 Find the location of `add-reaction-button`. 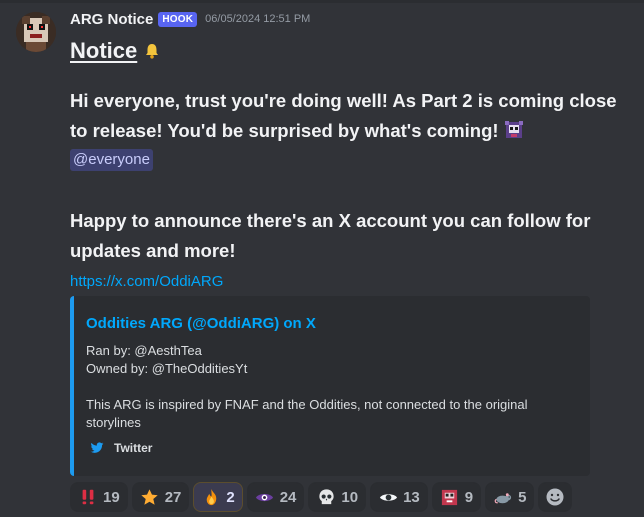

add-reaction-button is located at coordinates (555, 497).